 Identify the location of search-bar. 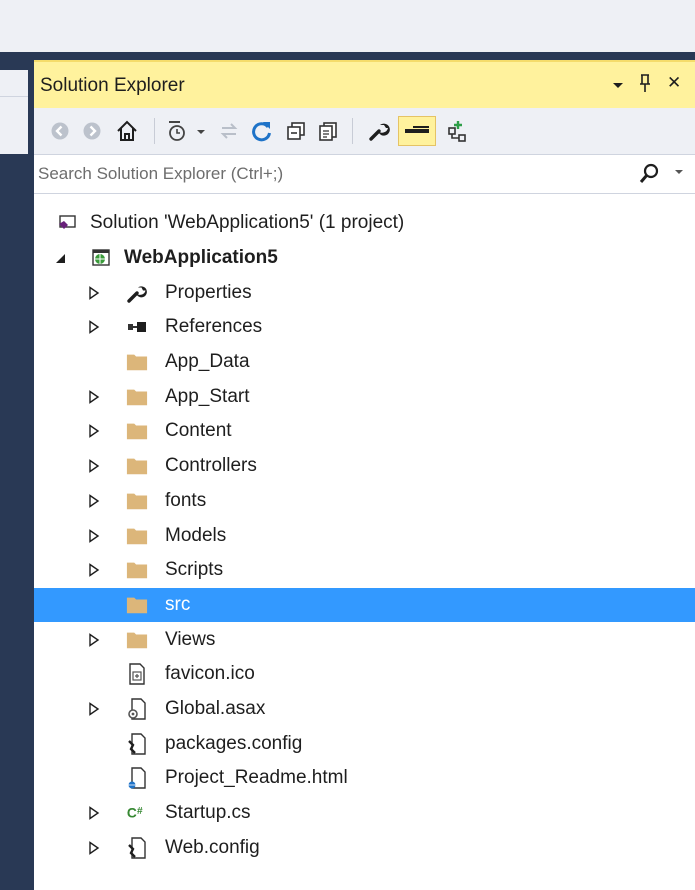
(364, 174).